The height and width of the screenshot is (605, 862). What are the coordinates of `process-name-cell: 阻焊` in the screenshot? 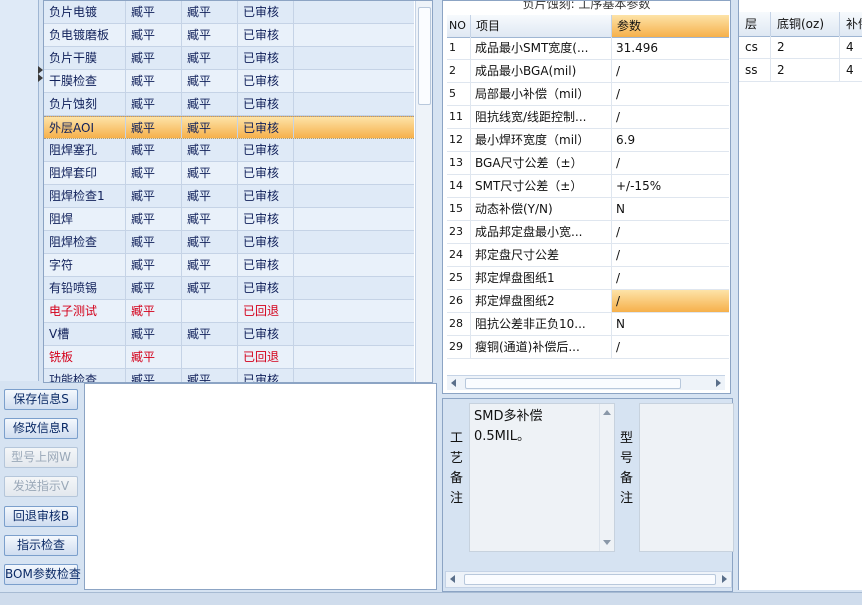 It's located at (85, 219).